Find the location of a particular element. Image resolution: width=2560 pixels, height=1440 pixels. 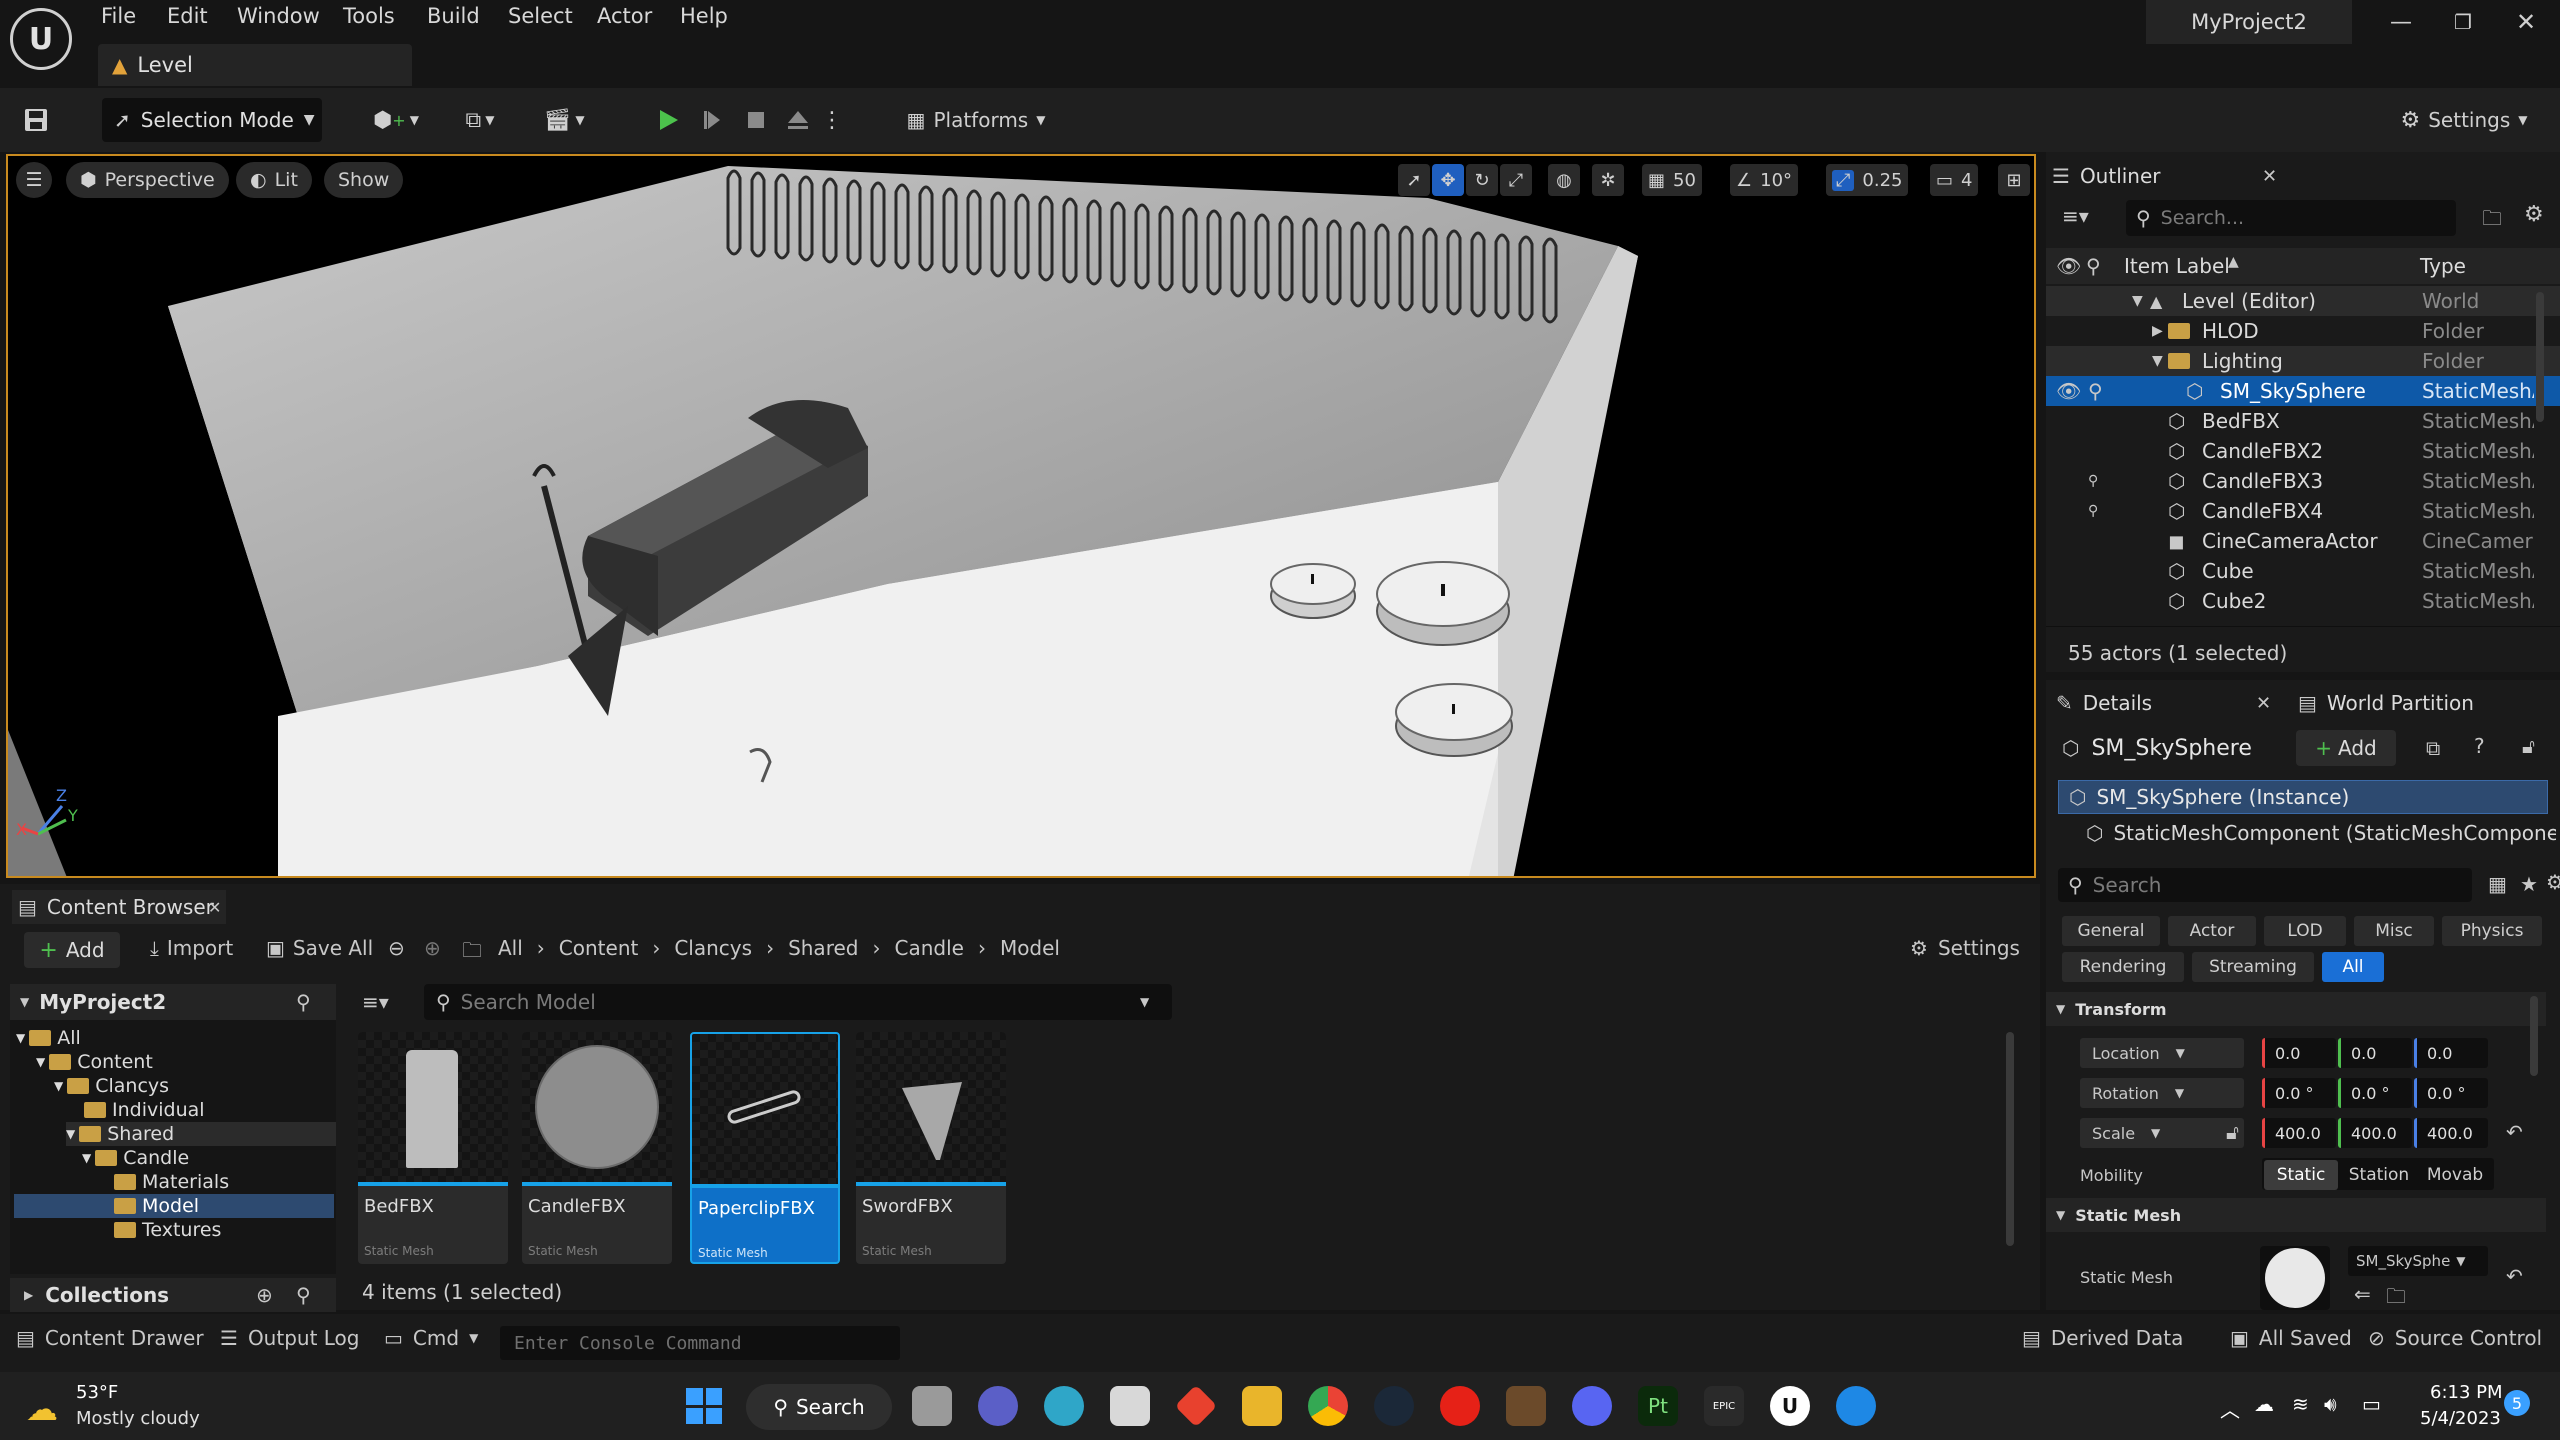

tree-item-materials: Materials is located at coordinates (171, 1182).